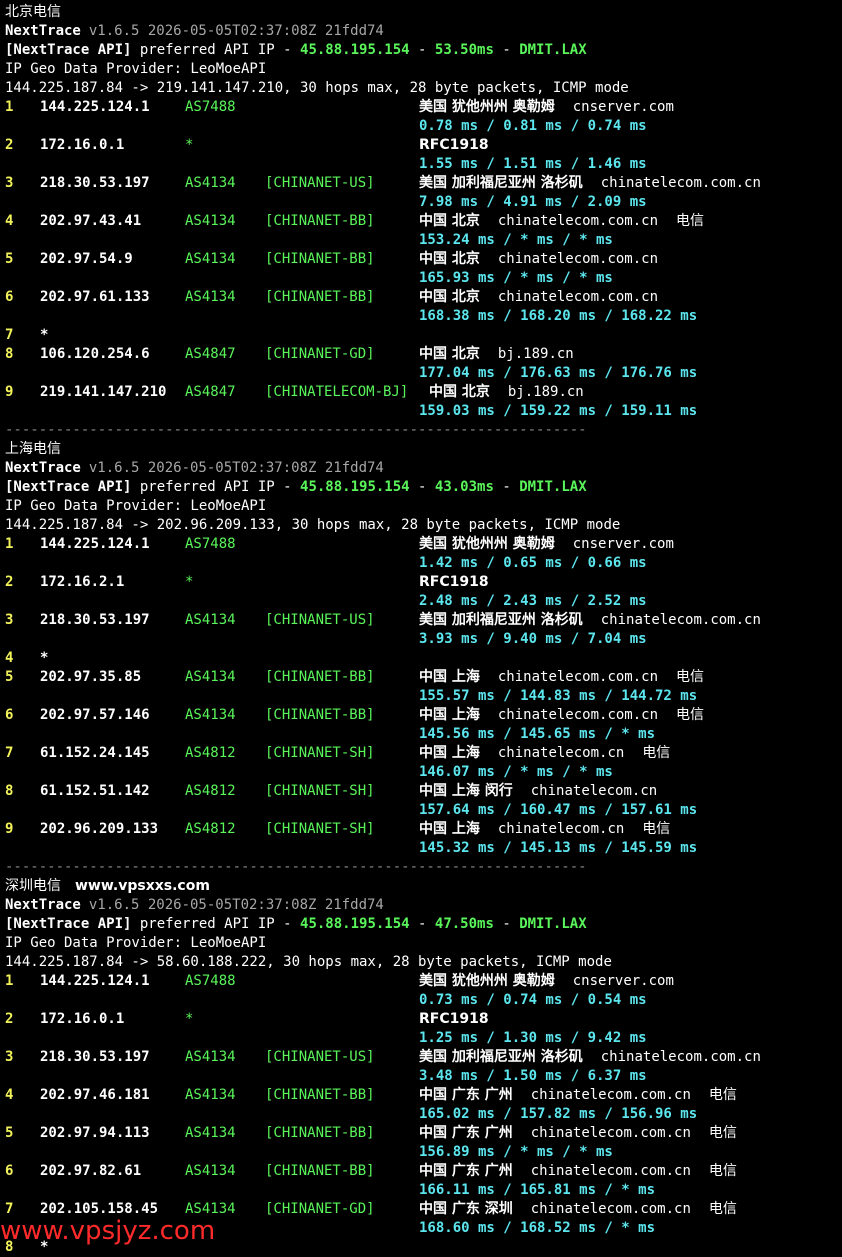 This screenshot has width=842, height=1257. What do you see at coordinates (537, 734) in the screenshot?
I see `hop-rtt: 145.56 ms / 145.65 ms / * ms` at bounding box center [537, 734].